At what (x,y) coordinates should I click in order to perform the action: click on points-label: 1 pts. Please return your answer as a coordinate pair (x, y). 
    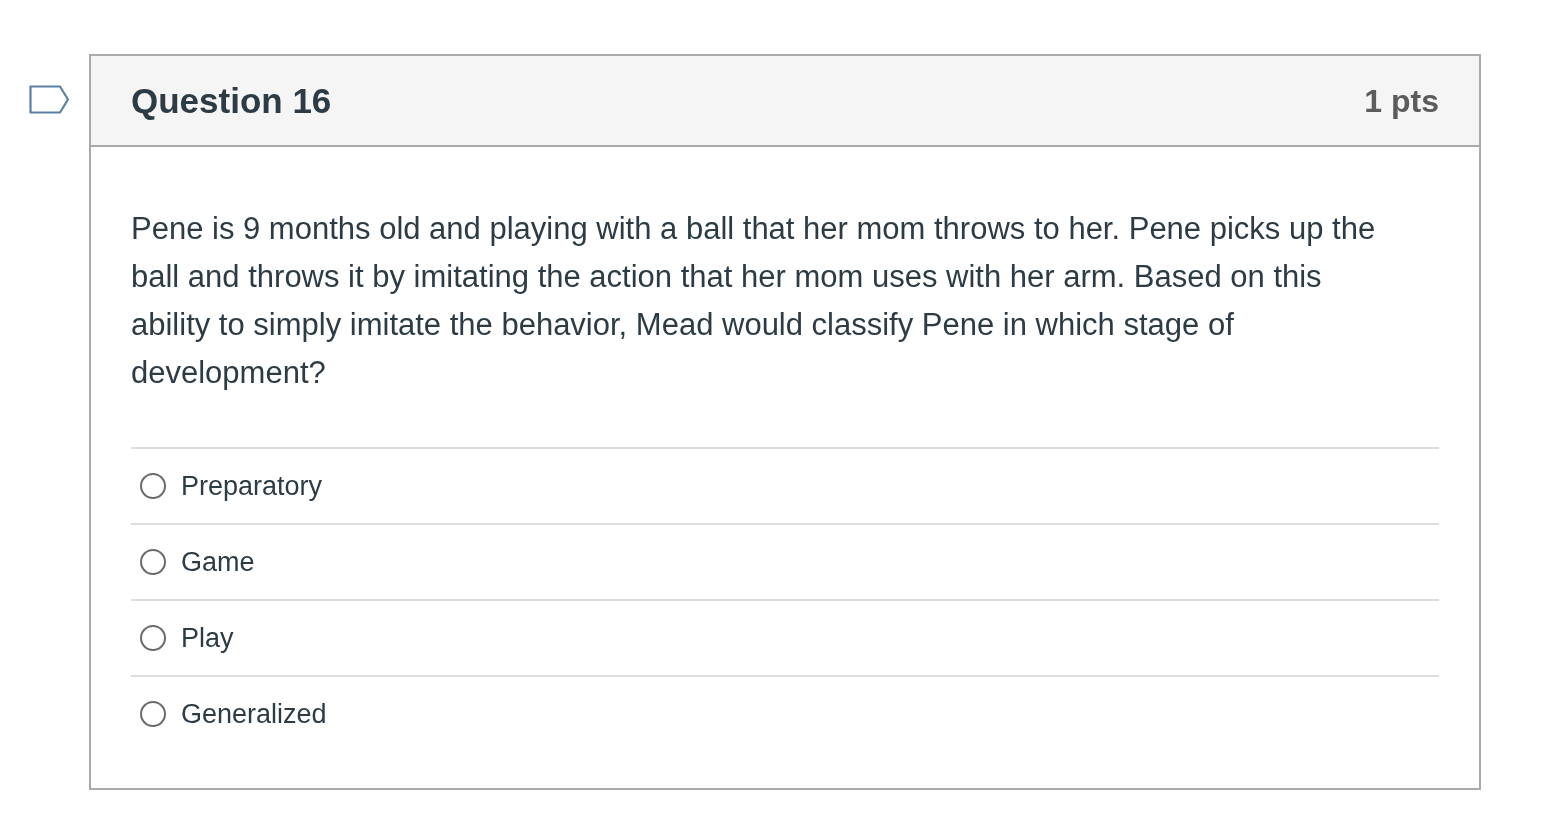
    Looking at the image, I should click on (1401, 100).